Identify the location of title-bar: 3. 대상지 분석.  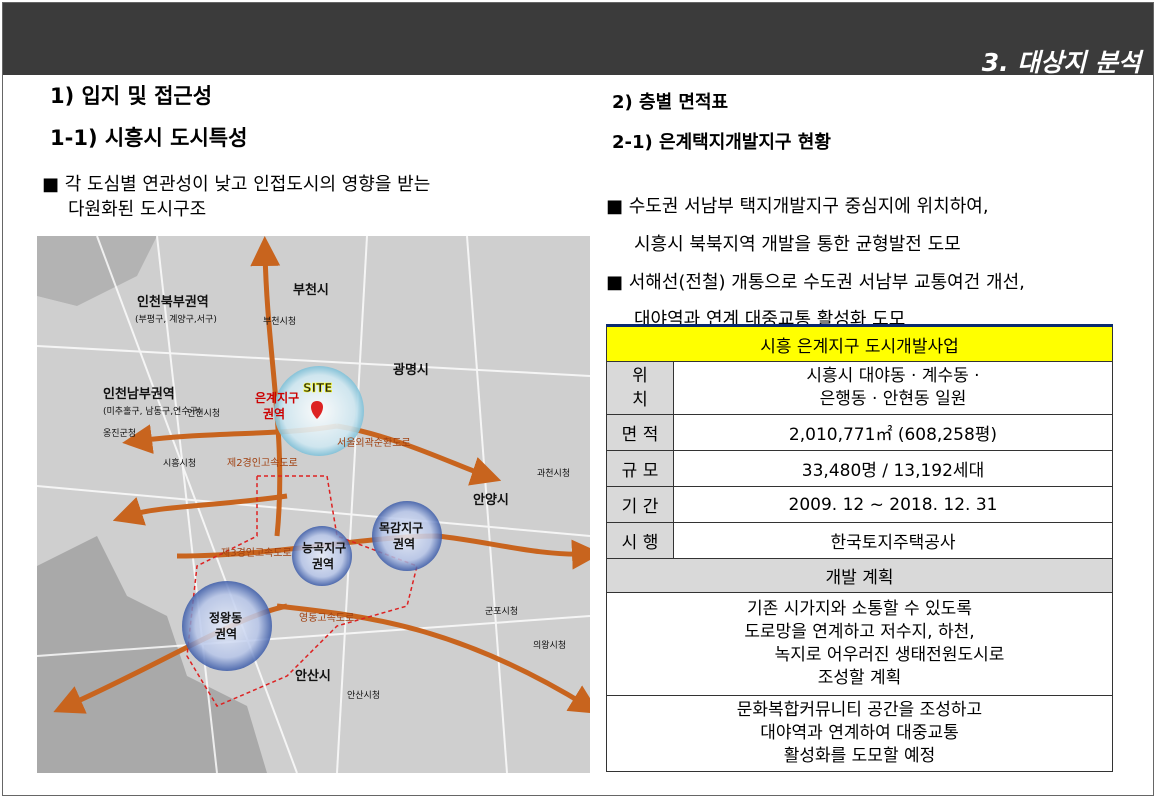
(578, 40).